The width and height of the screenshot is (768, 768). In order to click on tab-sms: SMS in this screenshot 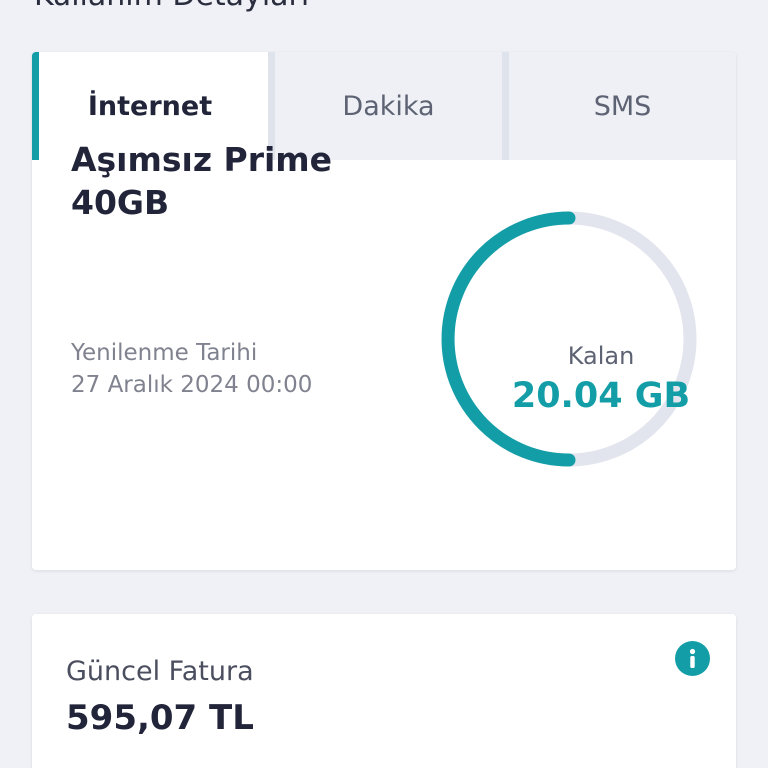, I will do `click(622, 106)`.